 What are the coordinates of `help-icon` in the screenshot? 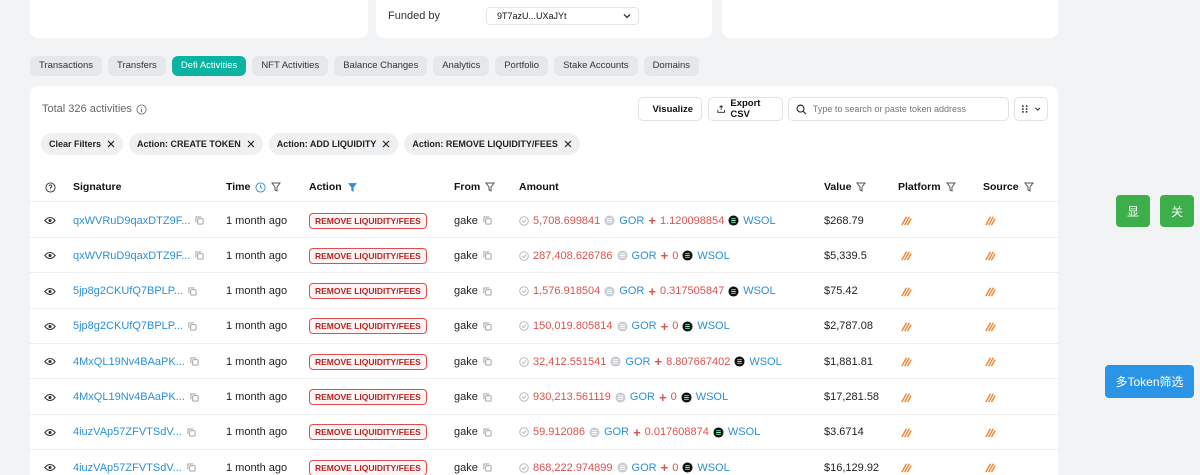 It's located at (50, 187).